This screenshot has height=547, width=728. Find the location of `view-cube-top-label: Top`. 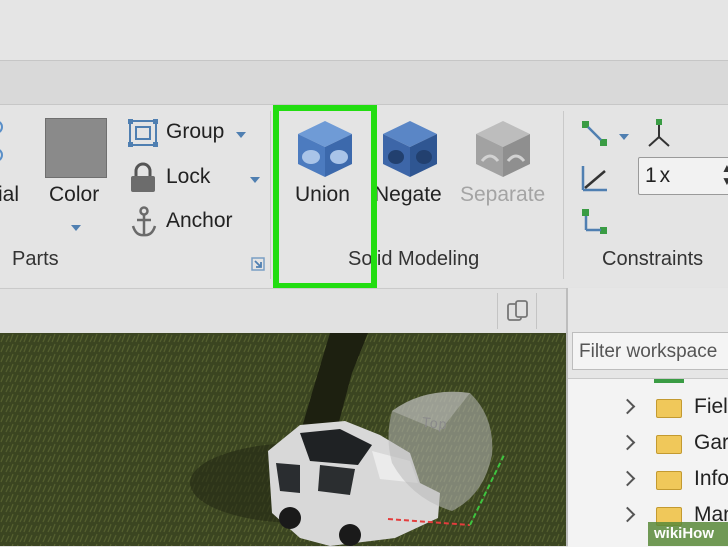

view-cube-top-label: Top is located at coordinates (435, 423).